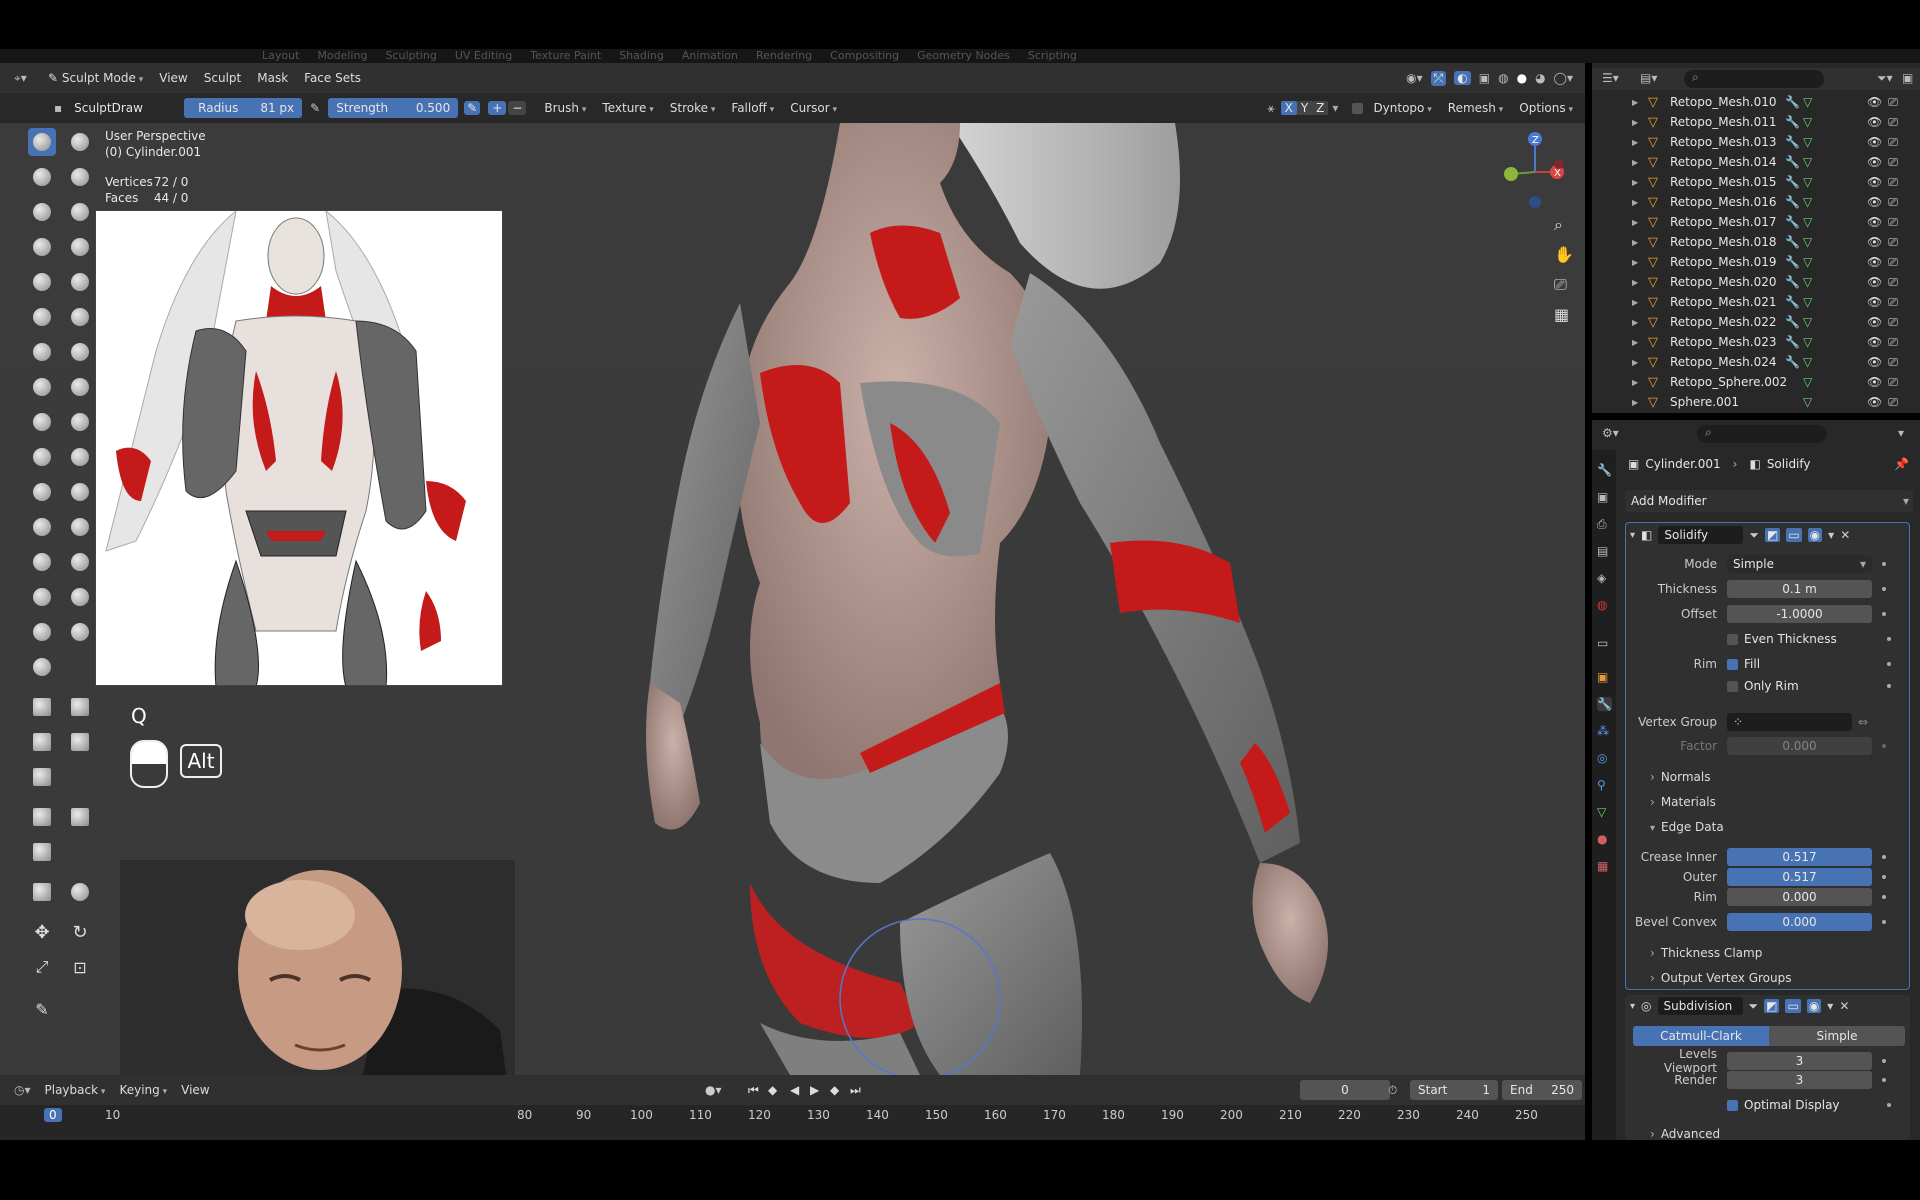 The width and height of the screenshot is (1920, 1200). I want to click on outliner-item: ▶ ▽ Sphere.001 ▽ 👁 ⎚, so click(1756, 402).